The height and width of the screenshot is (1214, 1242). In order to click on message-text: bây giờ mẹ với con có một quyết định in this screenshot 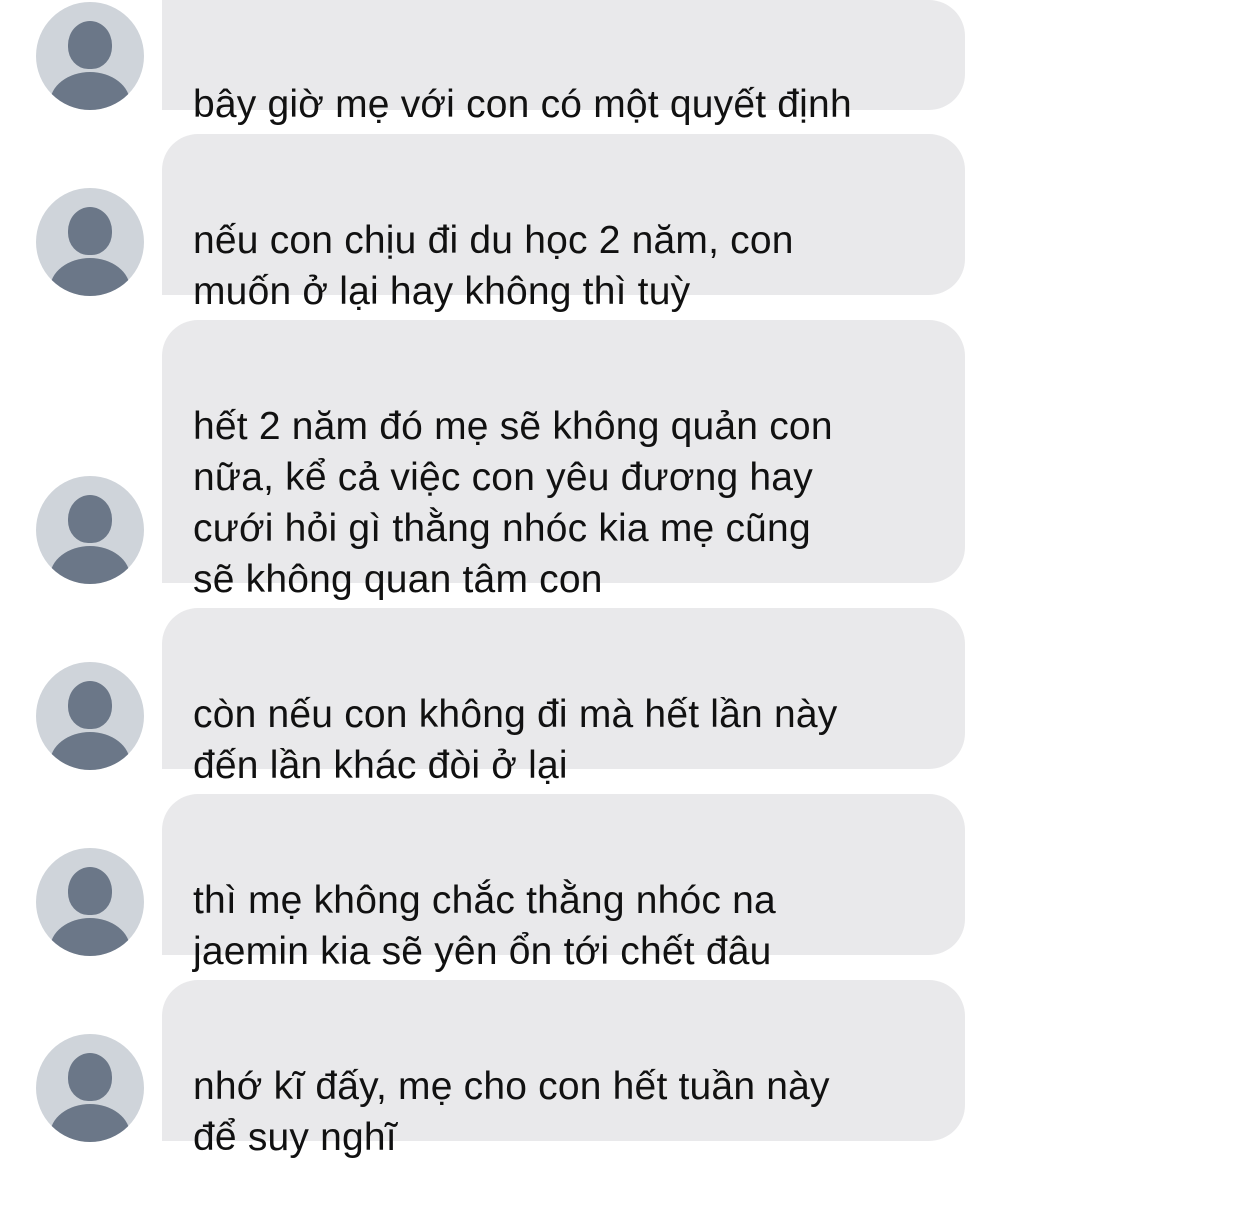, I will do `click(522, 104)`.